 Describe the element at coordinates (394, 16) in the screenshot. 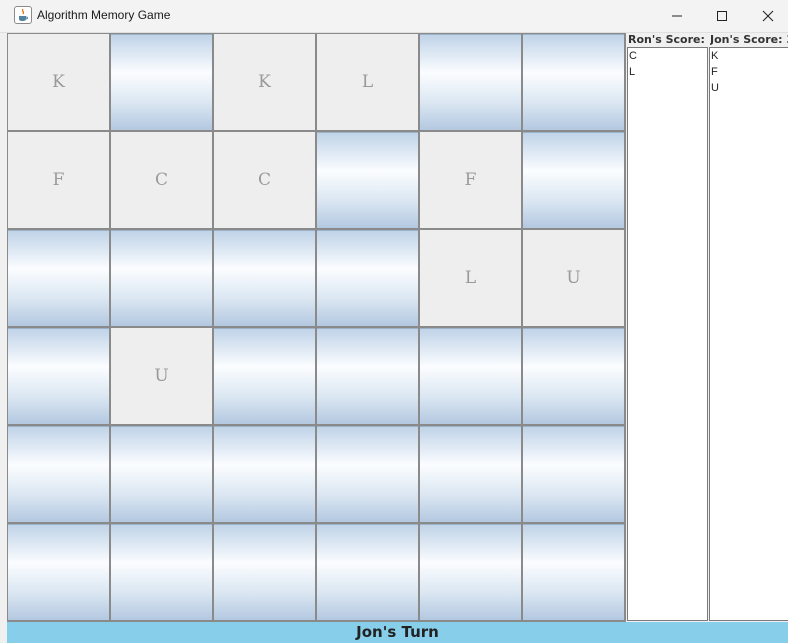

I see `title-bar: Algorithm Memory Game` at that location.